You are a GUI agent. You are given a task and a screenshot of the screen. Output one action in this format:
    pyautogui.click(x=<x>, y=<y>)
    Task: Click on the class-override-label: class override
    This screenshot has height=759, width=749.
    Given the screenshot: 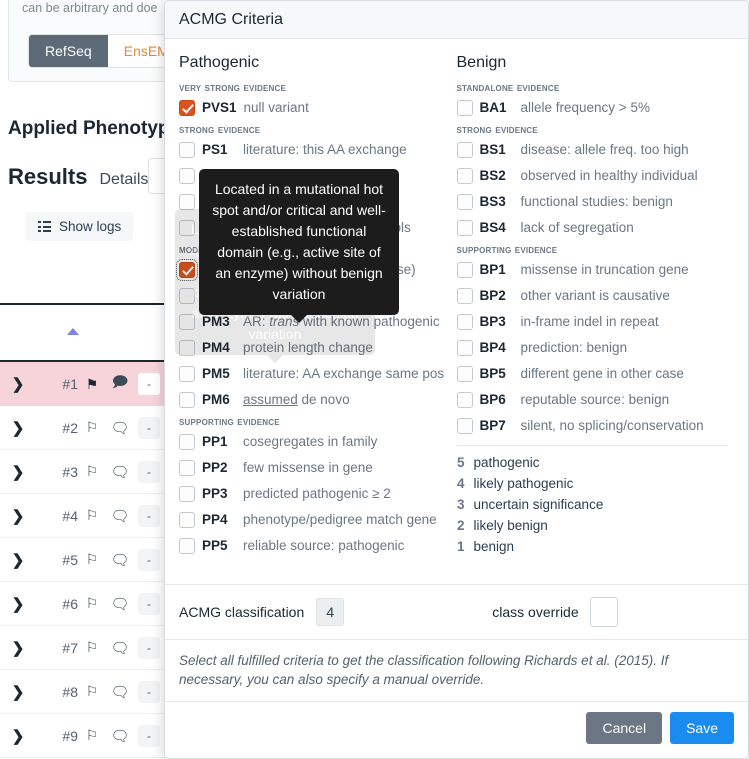 What is the action you would take?
    pyautogui.click(x=535, y=612)
    